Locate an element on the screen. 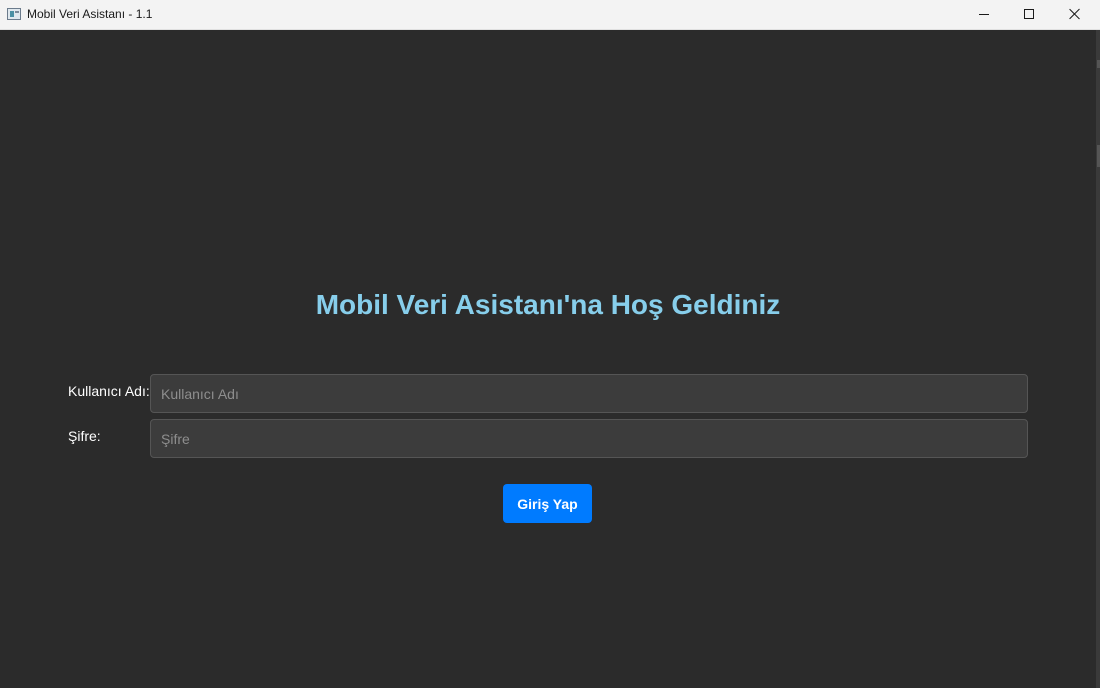  minimize-button is located at coordinates (984, 14).